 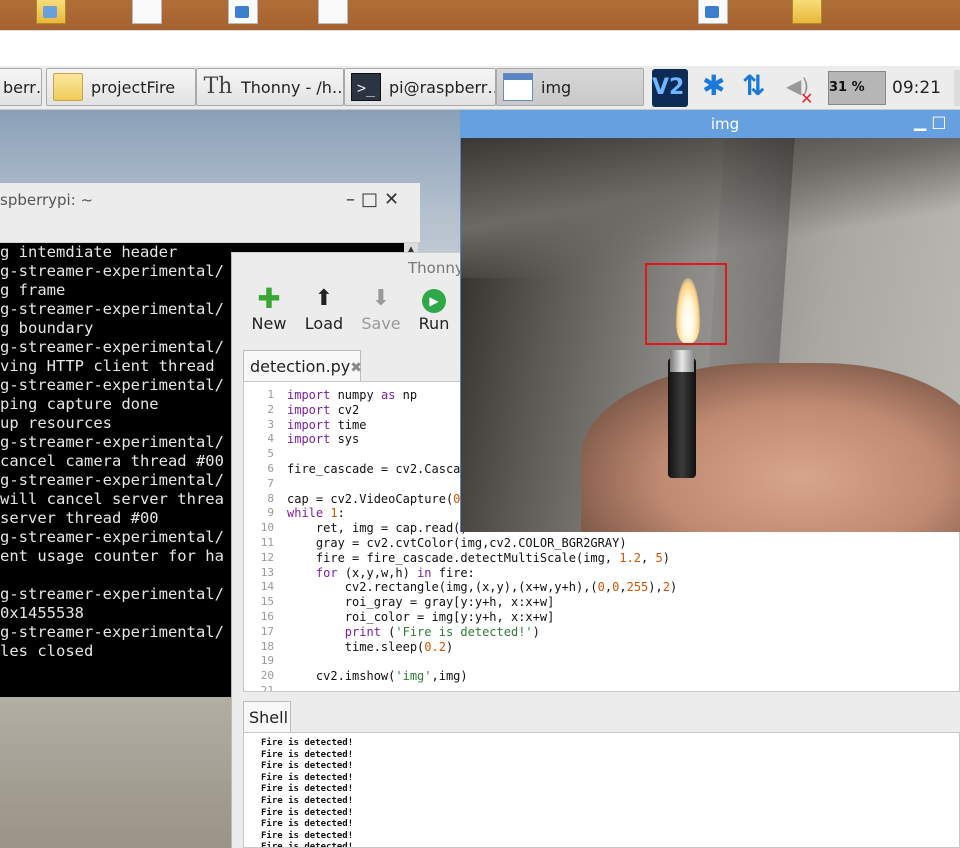 I want to click on line-number: 4, so click(x=270, y=439).